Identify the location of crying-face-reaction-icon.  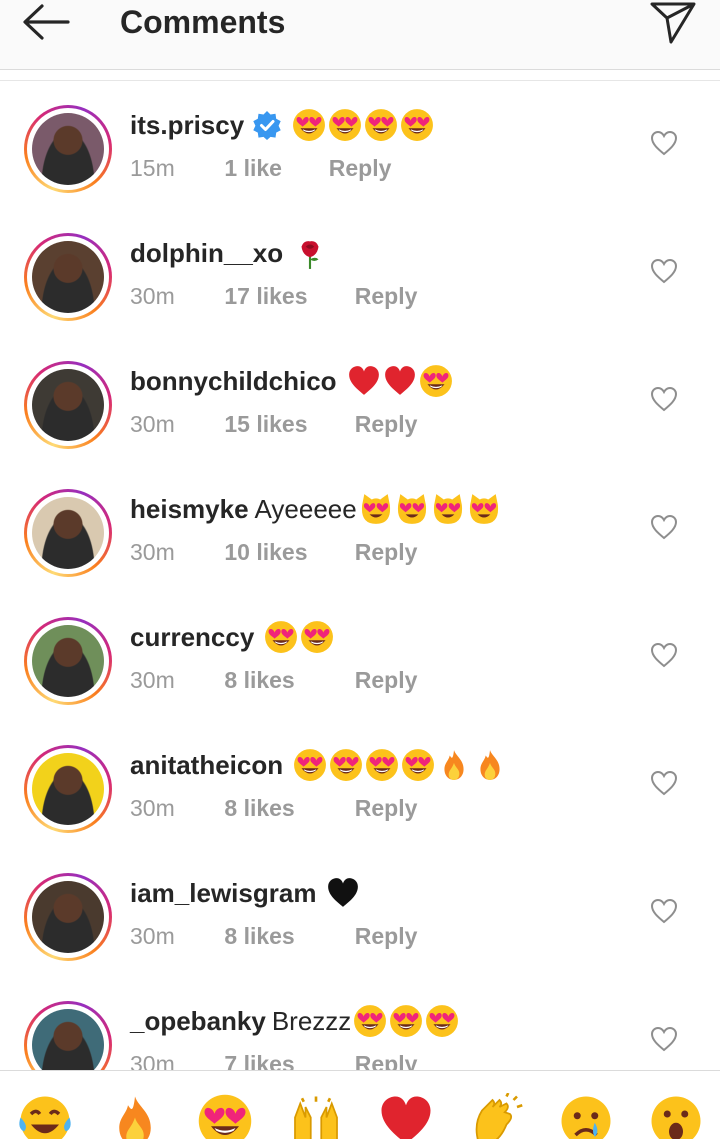
(586, 1116).